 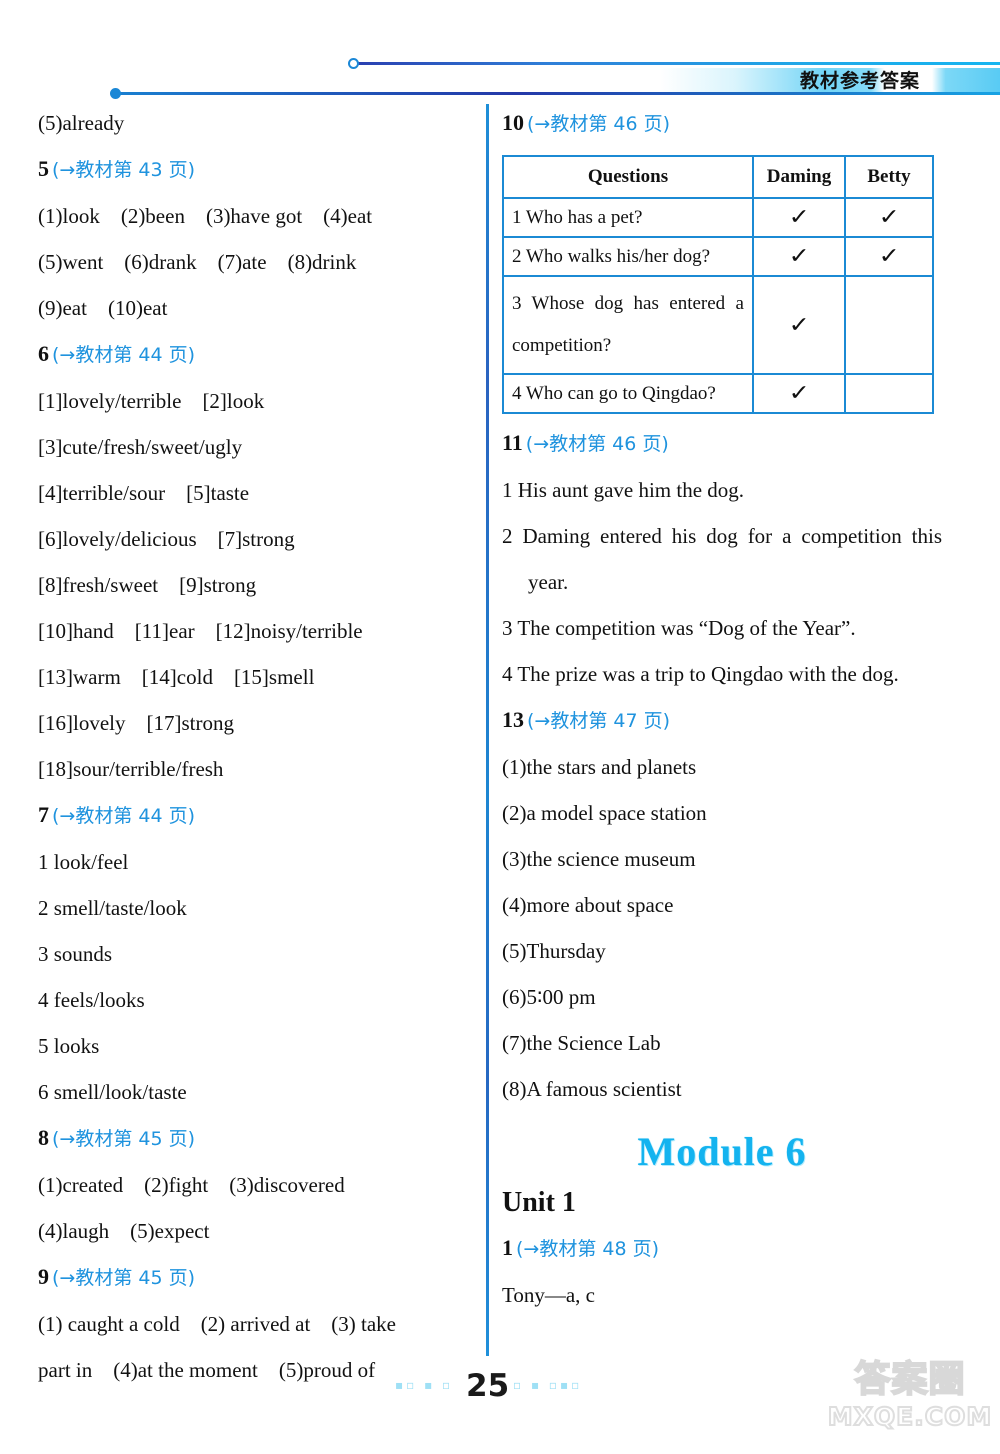 What do you see at coordinates (507, 1247) in the screenshot?
I see `exercise-1-number: 1` at bounding box center [507, 1247].